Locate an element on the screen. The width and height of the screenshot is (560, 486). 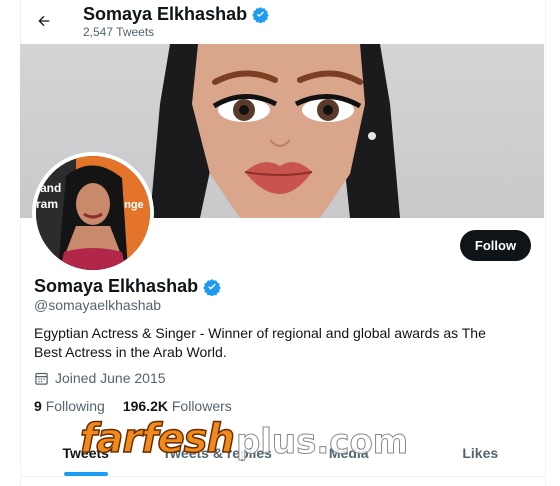
following-label: Following is located at coordinates (75, 406).